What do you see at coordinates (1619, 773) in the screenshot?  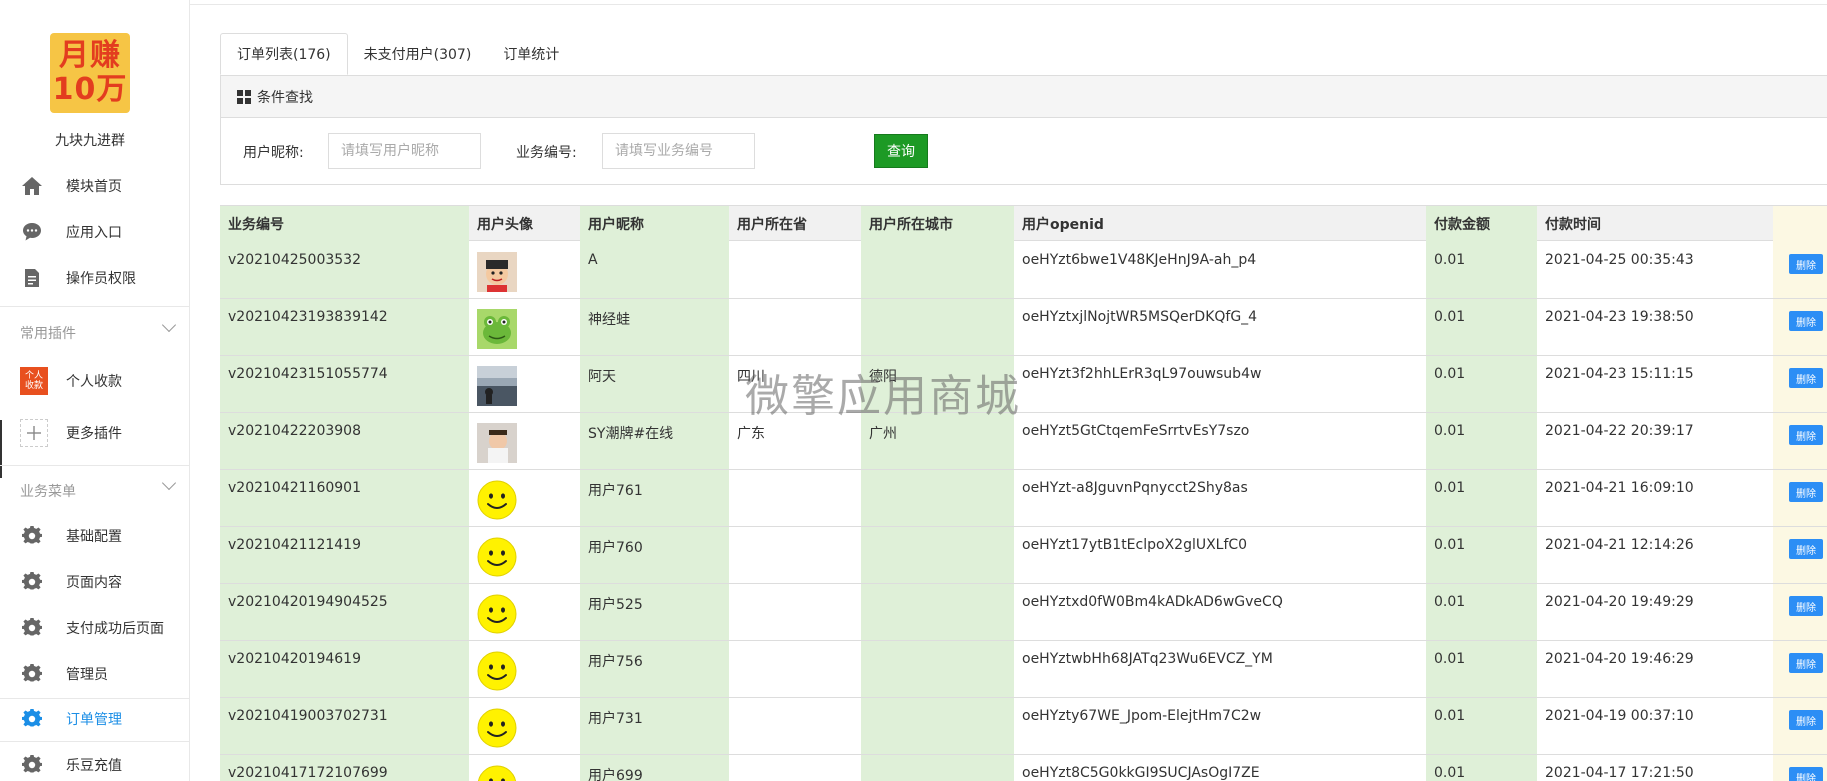 I see `cell-pay-time: 2021-04-17 17:21:50` at bounding box center [1619, 773].